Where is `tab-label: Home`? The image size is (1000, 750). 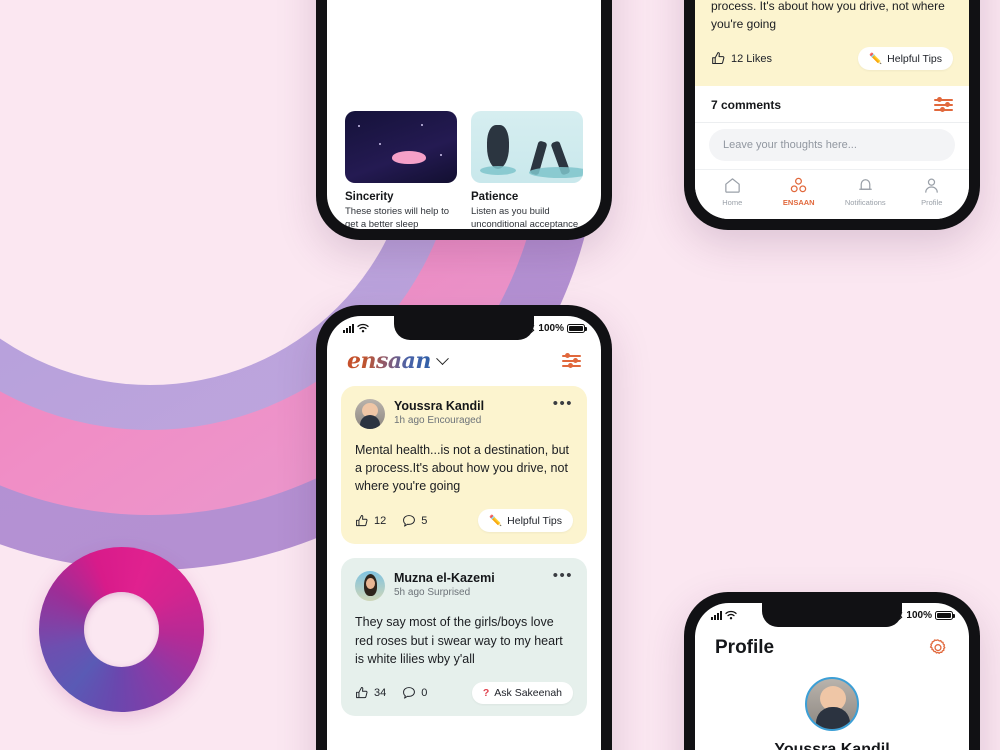
tab-label: Home is located at coordinates (732, 202).